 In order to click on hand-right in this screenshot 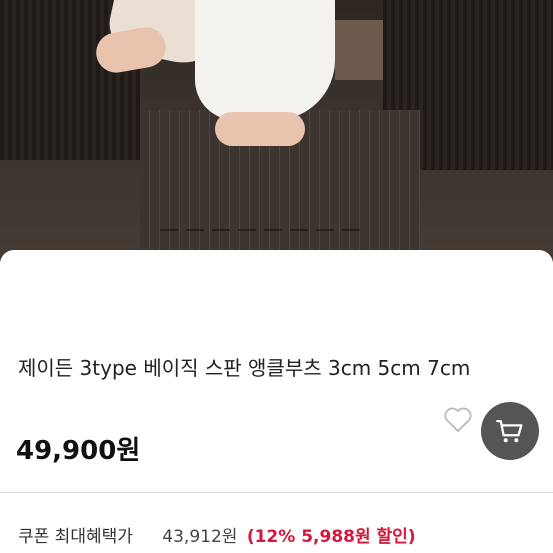, I will do `click(260, 129)`.